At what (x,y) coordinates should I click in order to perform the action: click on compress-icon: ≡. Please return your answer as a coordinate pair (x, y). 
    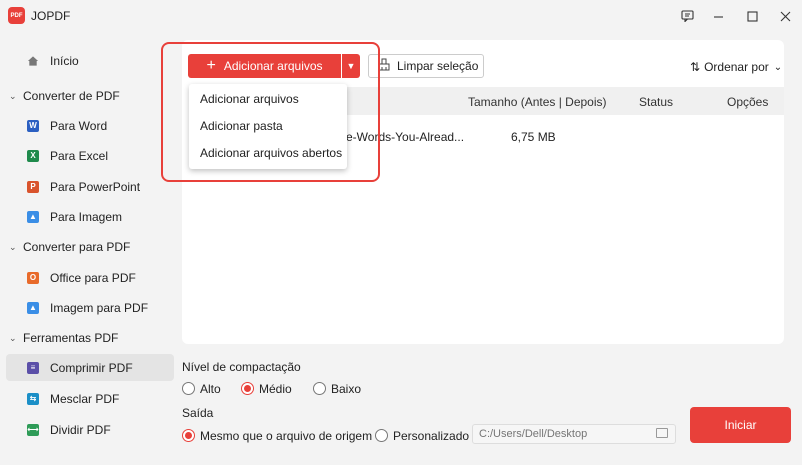
    Looking at the image, I should click on (33, 367).